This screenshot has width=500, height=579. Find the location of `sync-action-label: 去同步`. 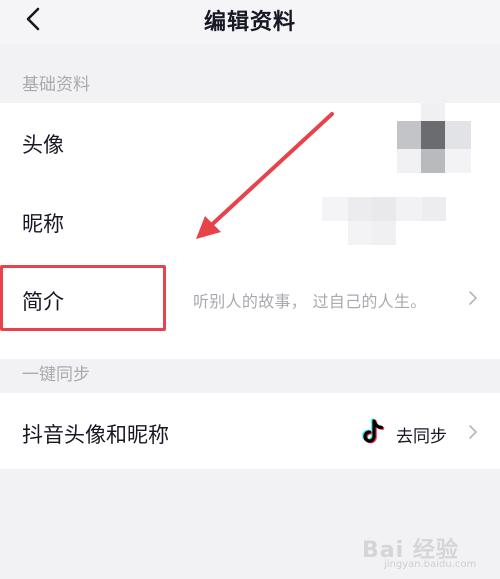

sync-action-label: 去同步 is located at coordinates (421, 434).